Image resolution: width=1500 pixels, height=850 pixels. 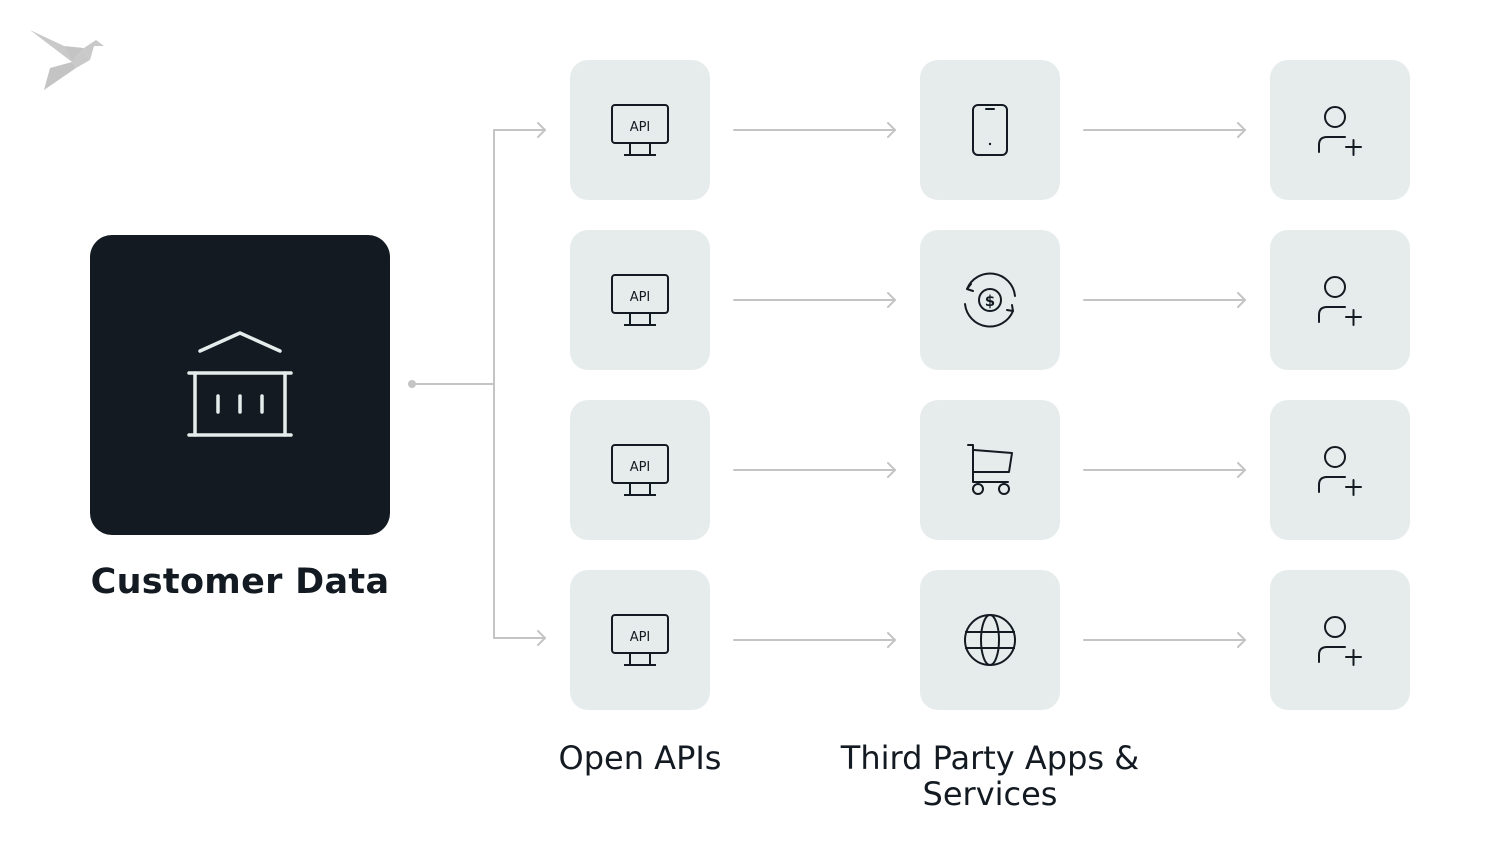 I want to click on tile-row-2-user, so click(x=1340, y=300).